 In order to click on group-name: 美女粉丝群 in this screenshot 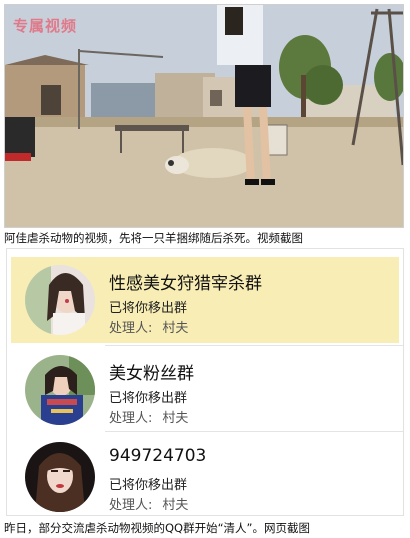, I will do `click(151, 374)`.